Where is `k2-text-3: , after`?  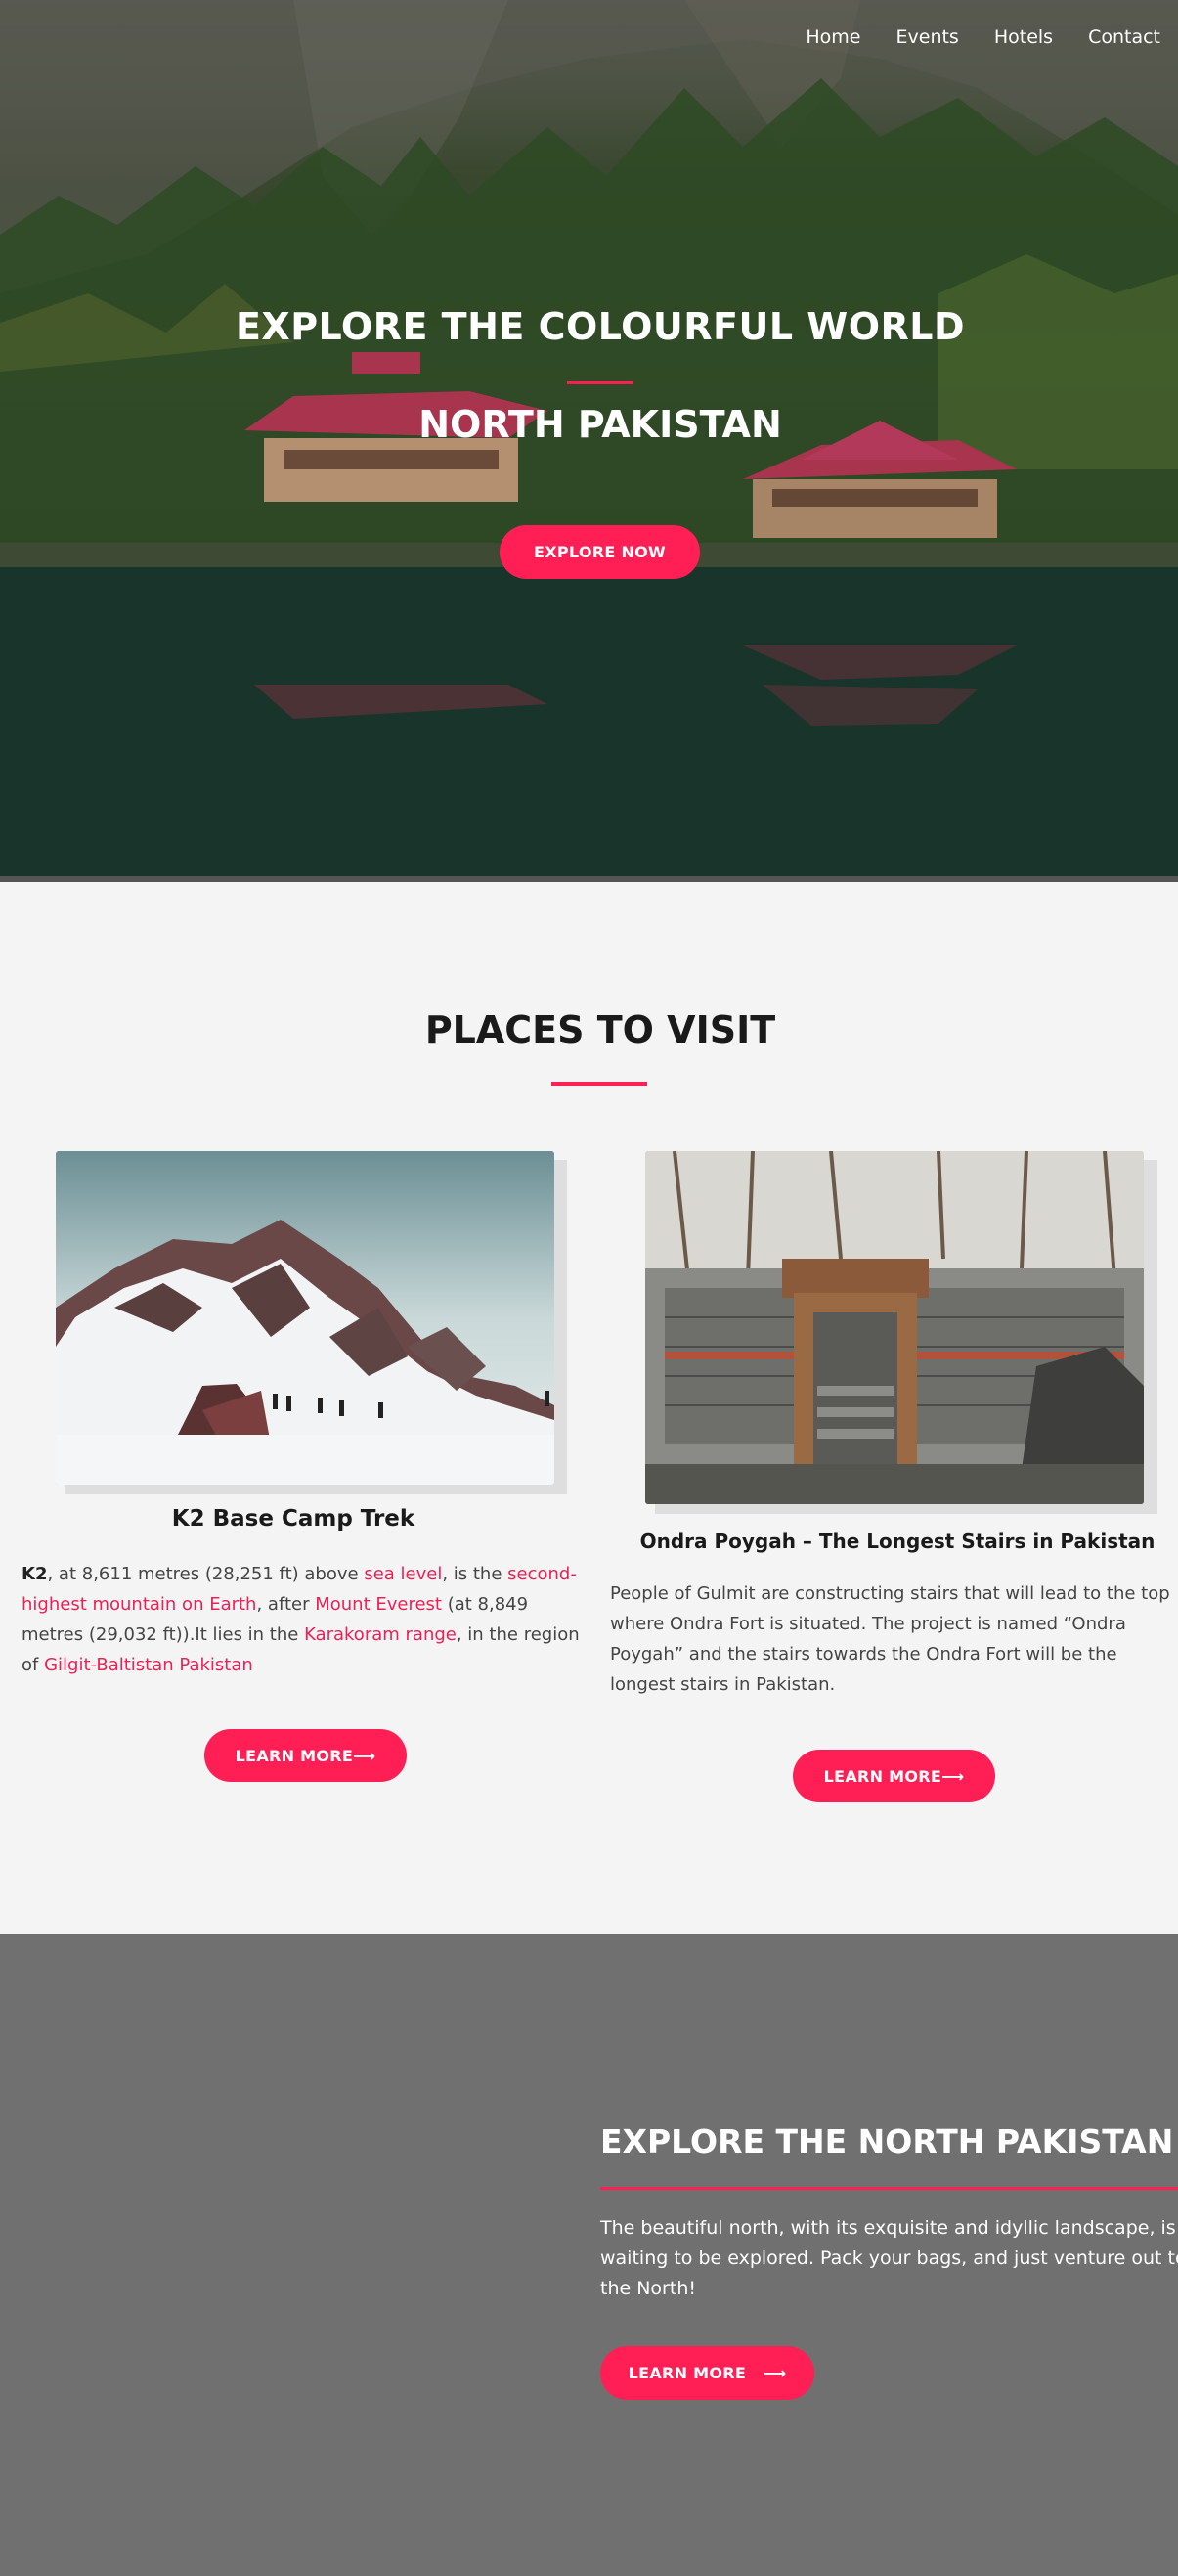
k2-text-3: , after is located at coordinates (286, 1604).